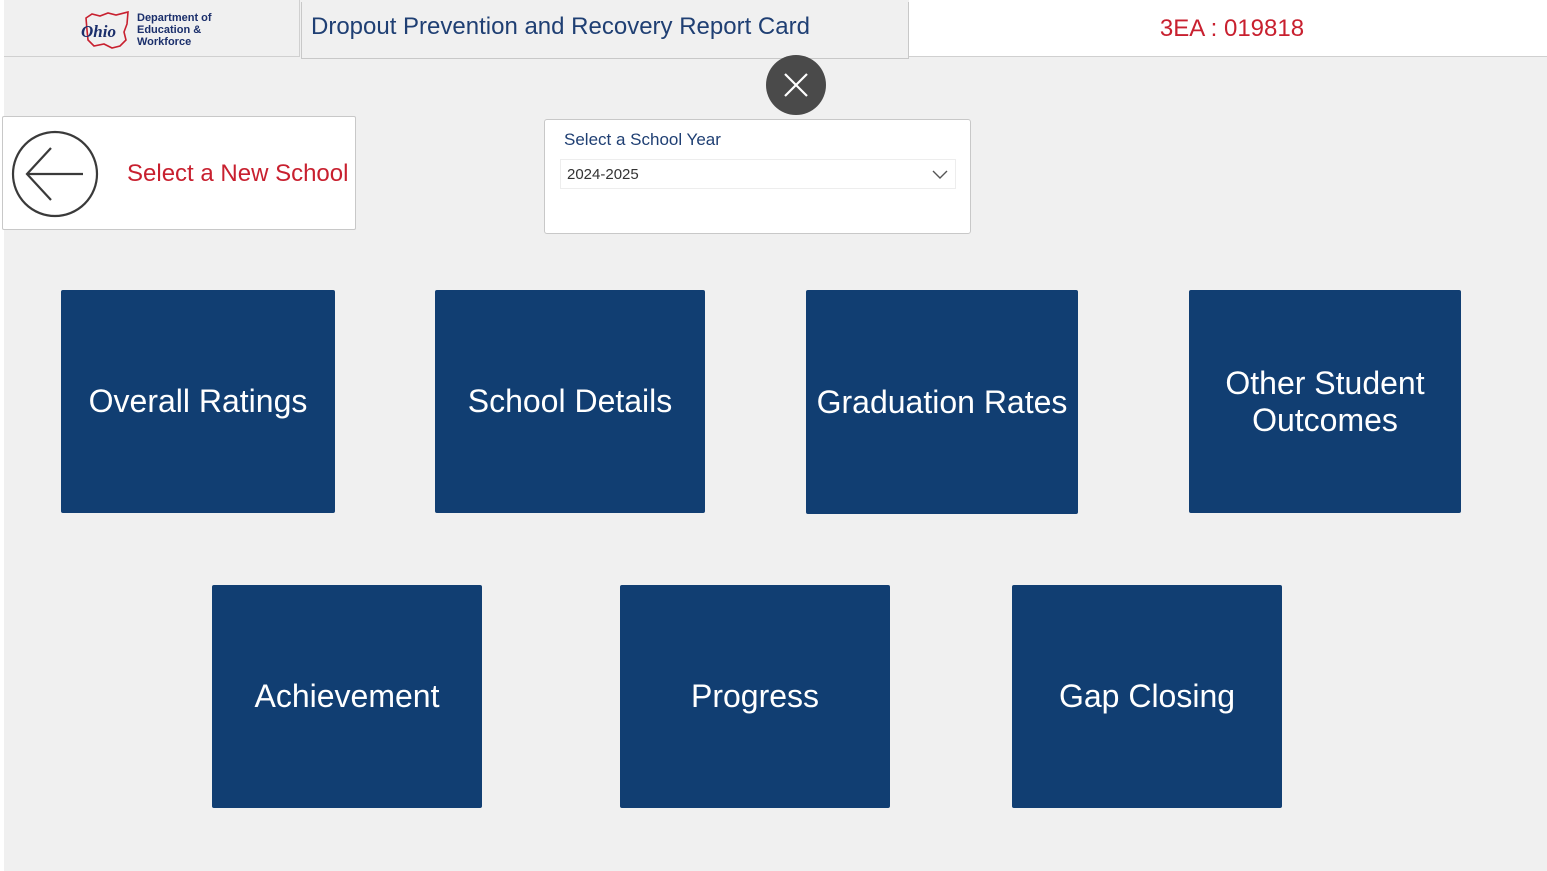 The image size is (1547, 871). Describe the element at coordinates (238, 173) in the screenshot. I see `select-new-school-label: Select a New School` at that location.